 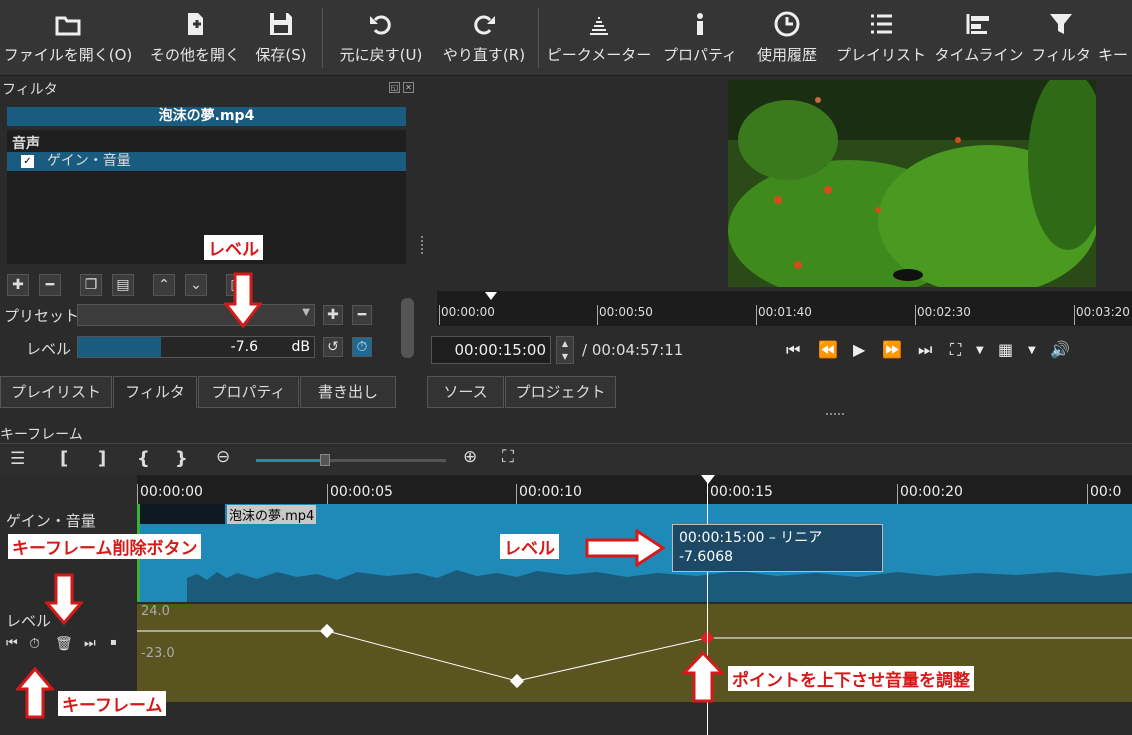 I want to click on previous-keyframe-icon: ⏮, so click(x=12, y=643).